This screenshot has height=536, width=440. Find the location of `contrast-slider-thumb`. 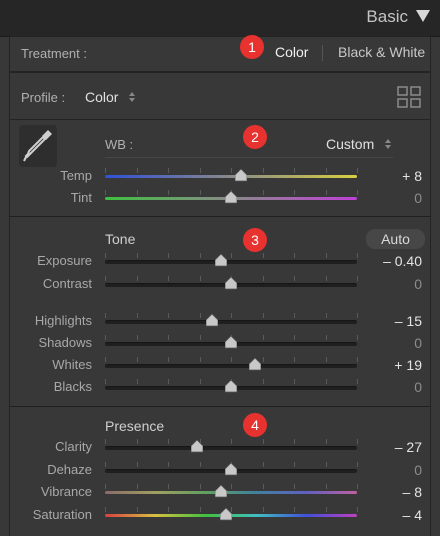

contrast-slider-thumb is located at coordinates (231, 283).